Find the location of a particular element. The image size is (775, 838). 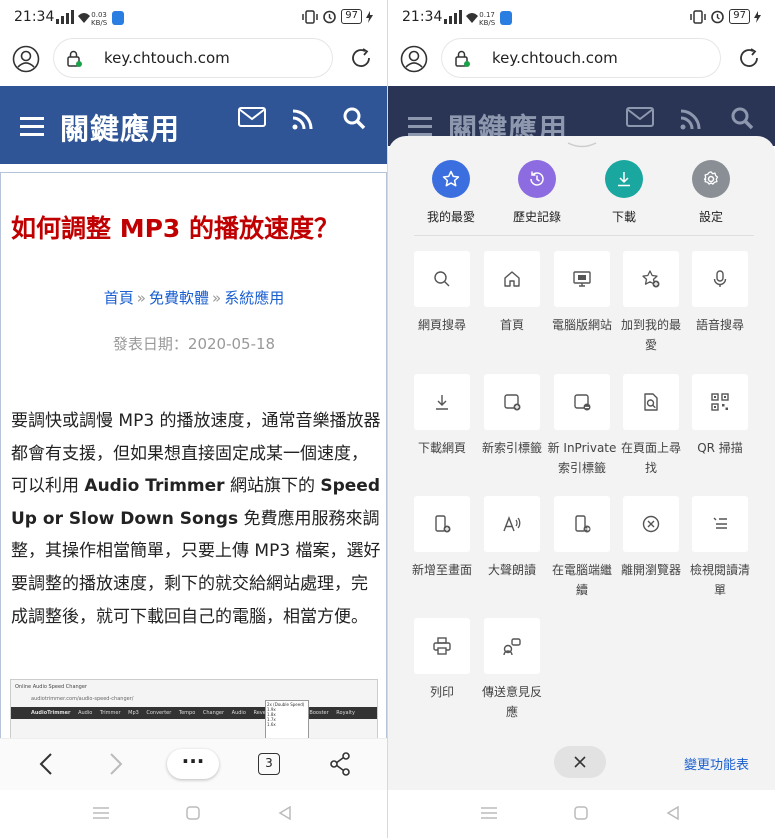

favorites-circle is located at coordinates (451, 179).